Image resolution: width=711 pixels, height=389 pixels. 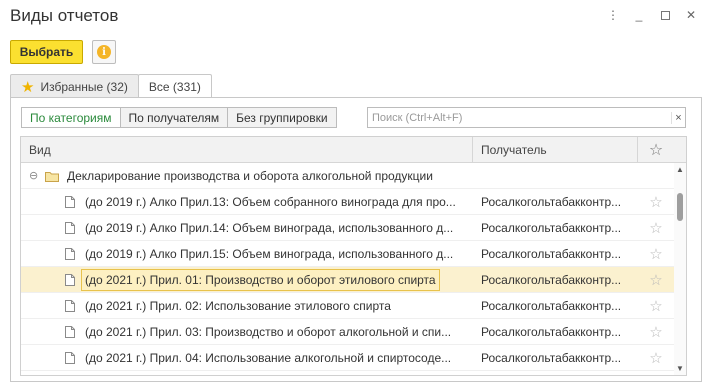 I want to click on column-header-recipient: Получатель, so click(x=555, y=149).